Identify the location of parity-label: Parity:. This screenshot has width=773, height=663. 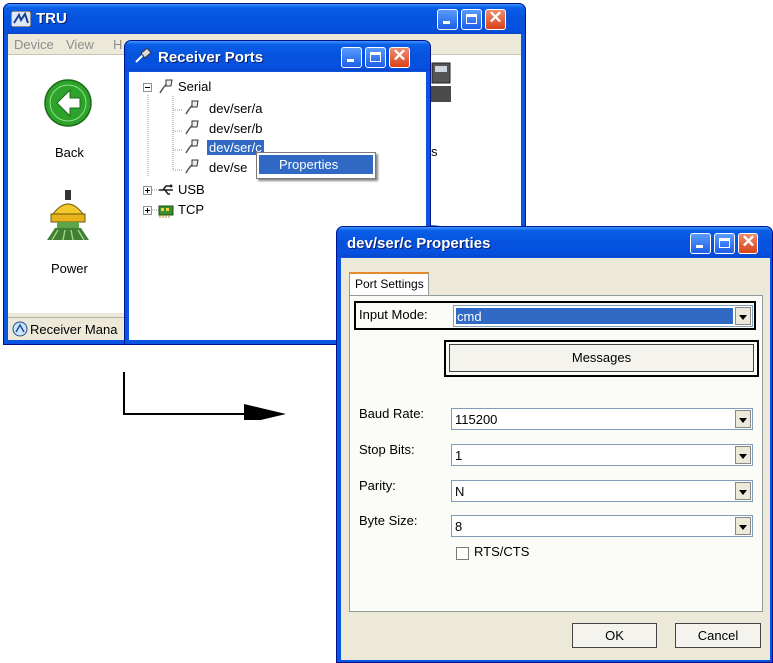
(377, 485).